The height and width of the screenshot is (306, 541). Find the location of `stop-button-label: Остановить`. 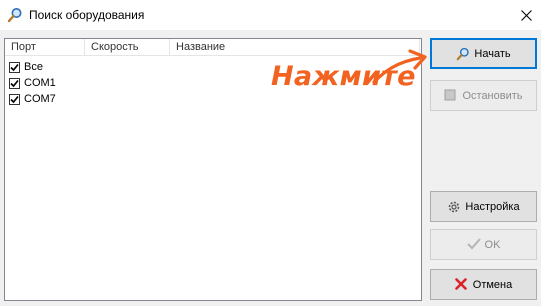

stop-button-label: Остановить is located at coordinates (492, 95).